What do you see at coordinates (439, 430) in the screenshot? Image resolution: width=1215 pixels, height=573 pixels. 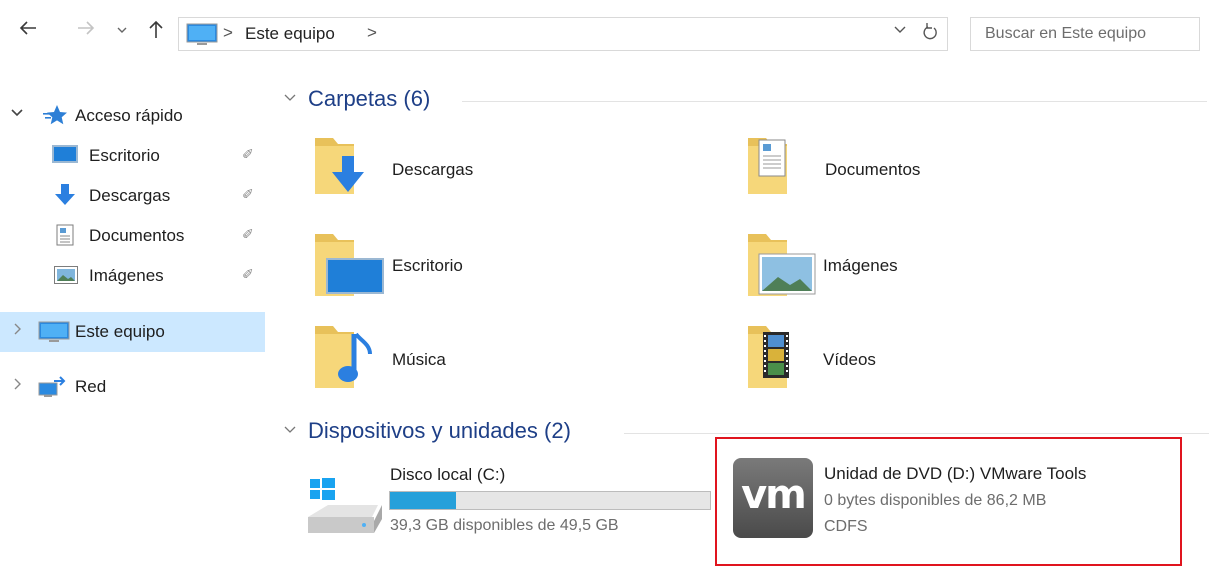 I see `group-title: Dispositivos y unidades (2)` at bounding box center [439, 430].